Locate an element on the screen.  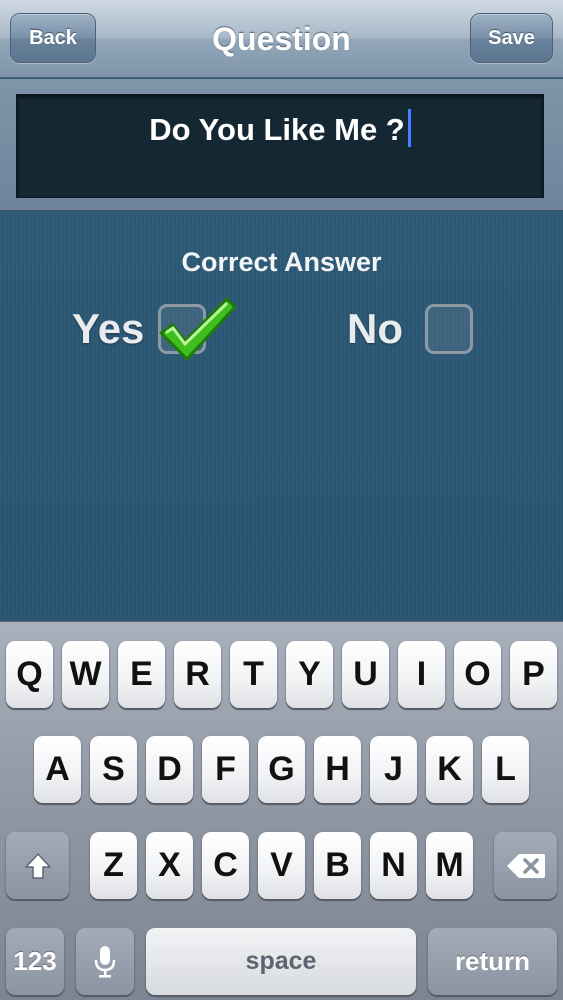
key-o: O is located at coordinates (477, 674).